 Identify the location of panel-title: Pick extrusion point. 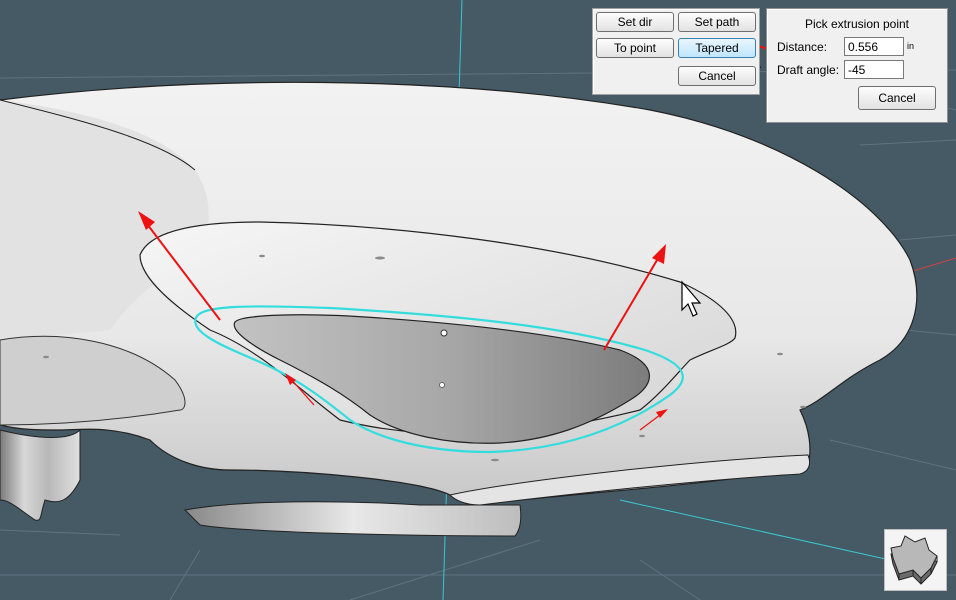
(857, 24).